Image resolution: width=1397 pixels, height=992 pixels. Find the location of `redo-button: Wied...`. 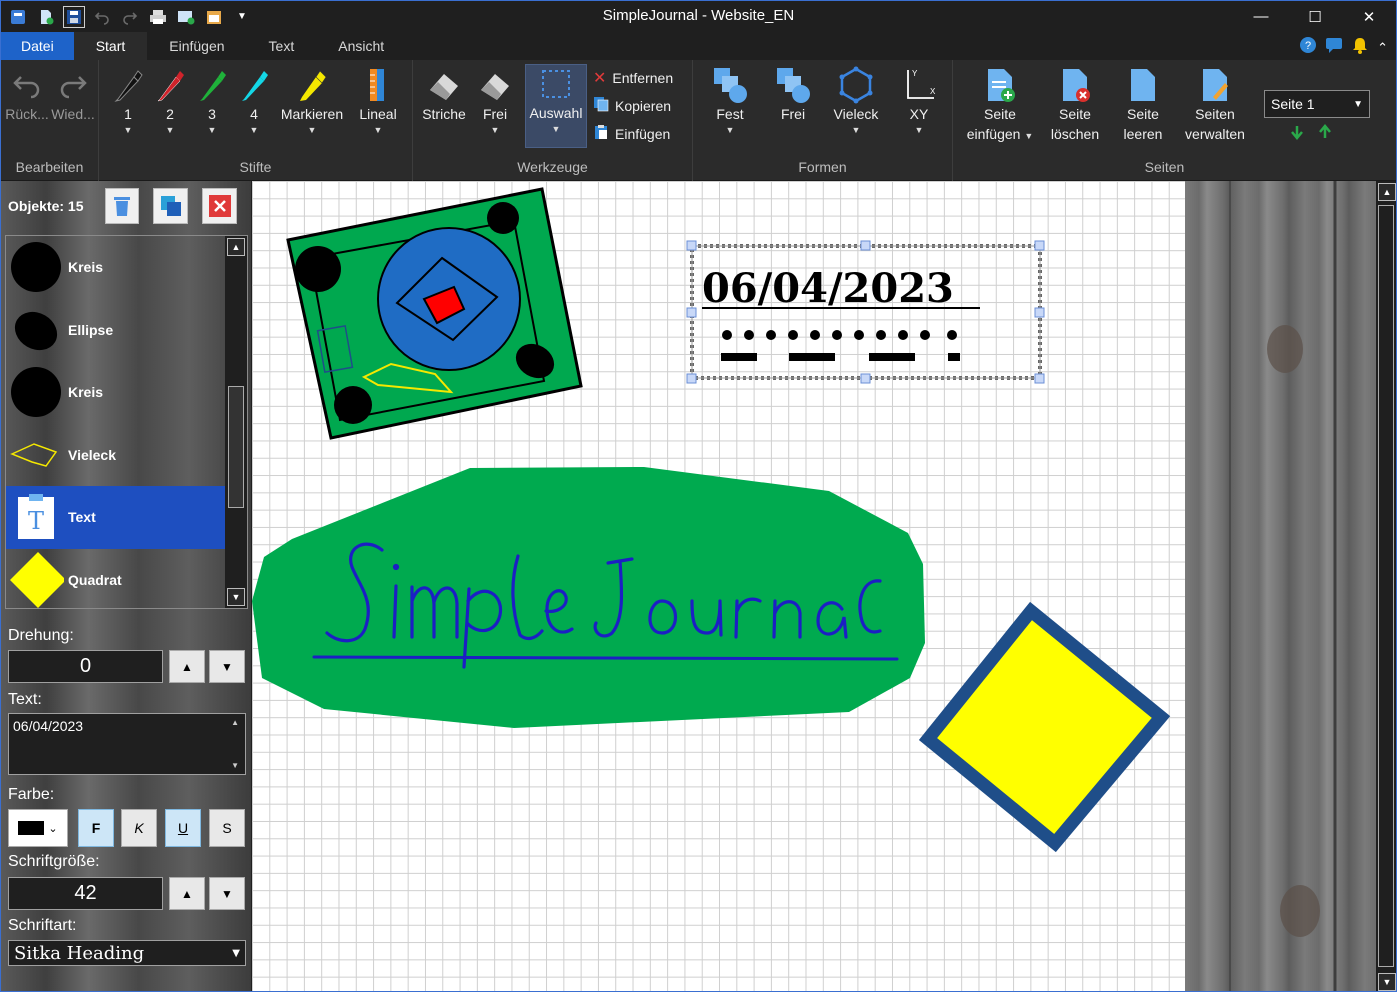

redo-button: Wied... is located at coordinates (73, 95).